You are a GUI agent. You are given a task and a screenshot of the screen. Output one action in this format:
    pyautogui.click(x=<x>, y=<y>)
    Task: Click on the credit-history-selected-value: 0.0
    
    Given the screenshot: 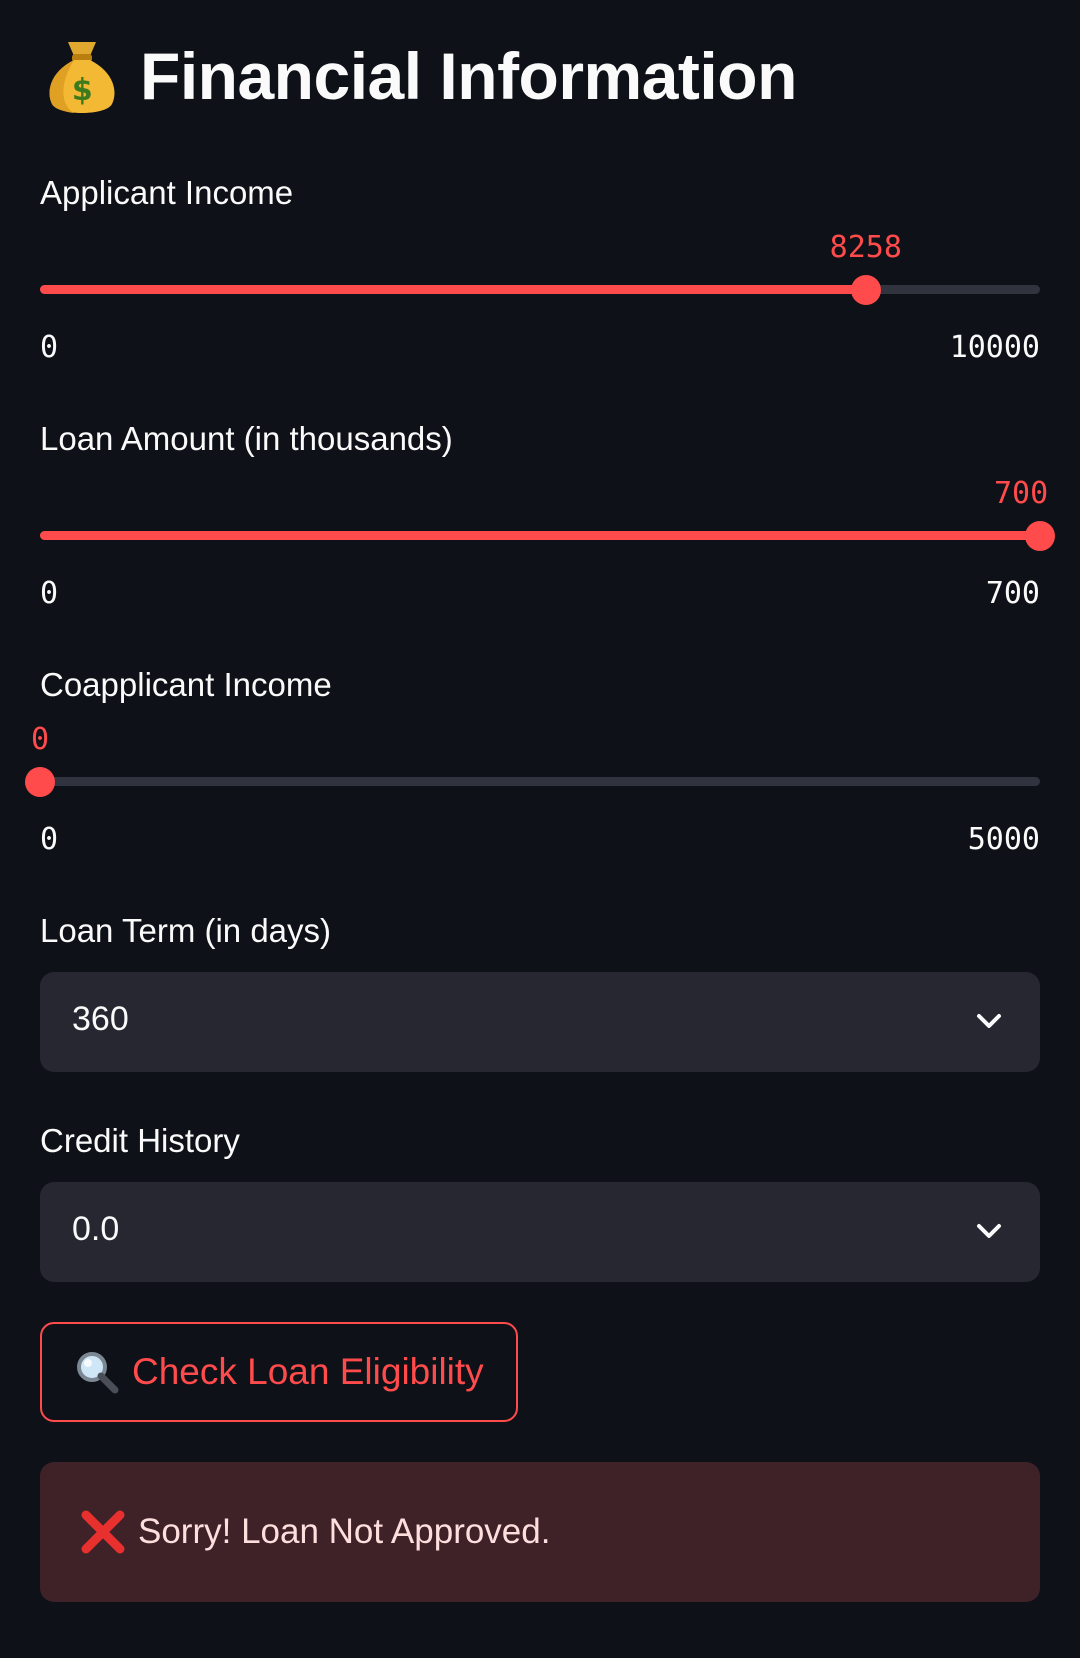 What is the action you would take?
    pyautogui.click(x=96, y=1229)
    